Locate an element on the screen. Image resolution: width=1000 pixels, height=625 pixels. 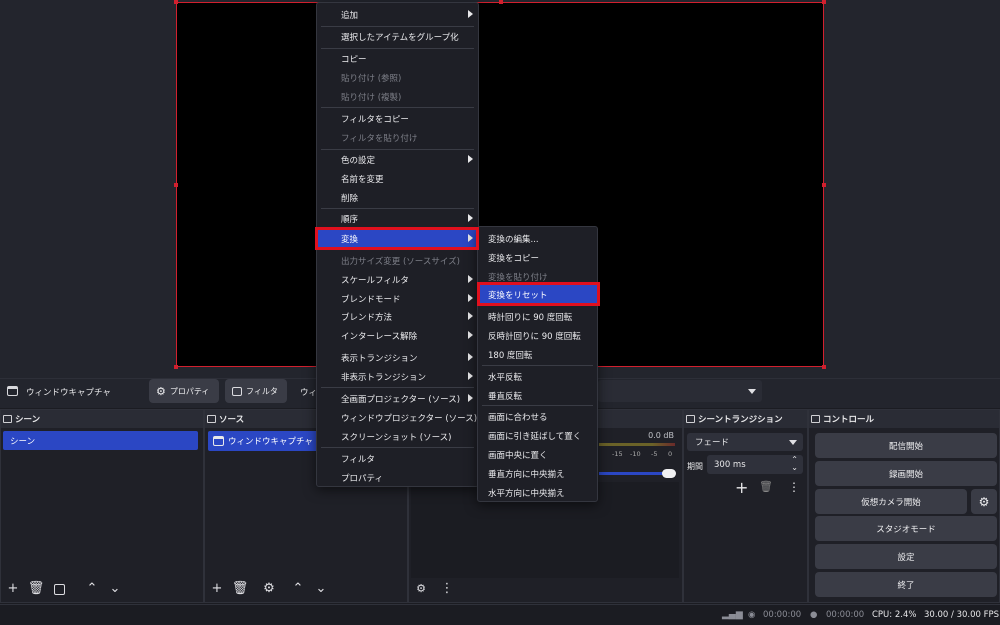
transform-menu-item: 水平方向に中央揃え is located at coordinates (537, 492).